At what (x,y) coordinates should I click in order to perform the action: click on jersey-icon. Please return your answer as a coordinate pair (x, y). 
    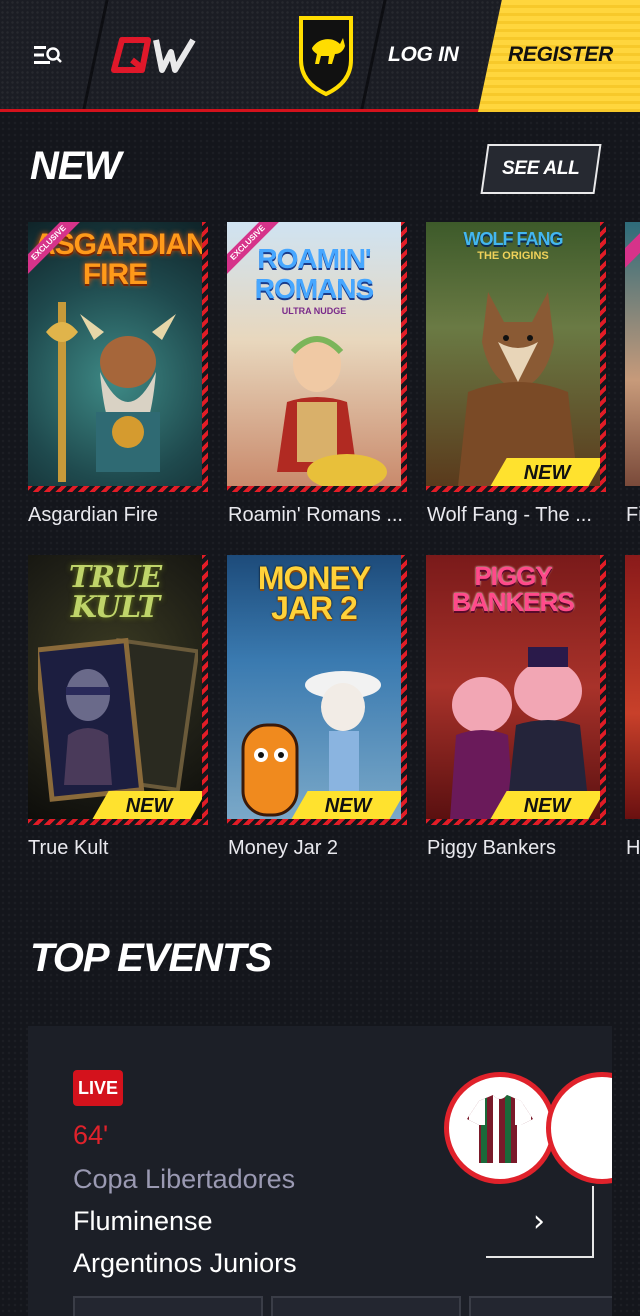
    Looking at the image, I should click on (500, 1129).